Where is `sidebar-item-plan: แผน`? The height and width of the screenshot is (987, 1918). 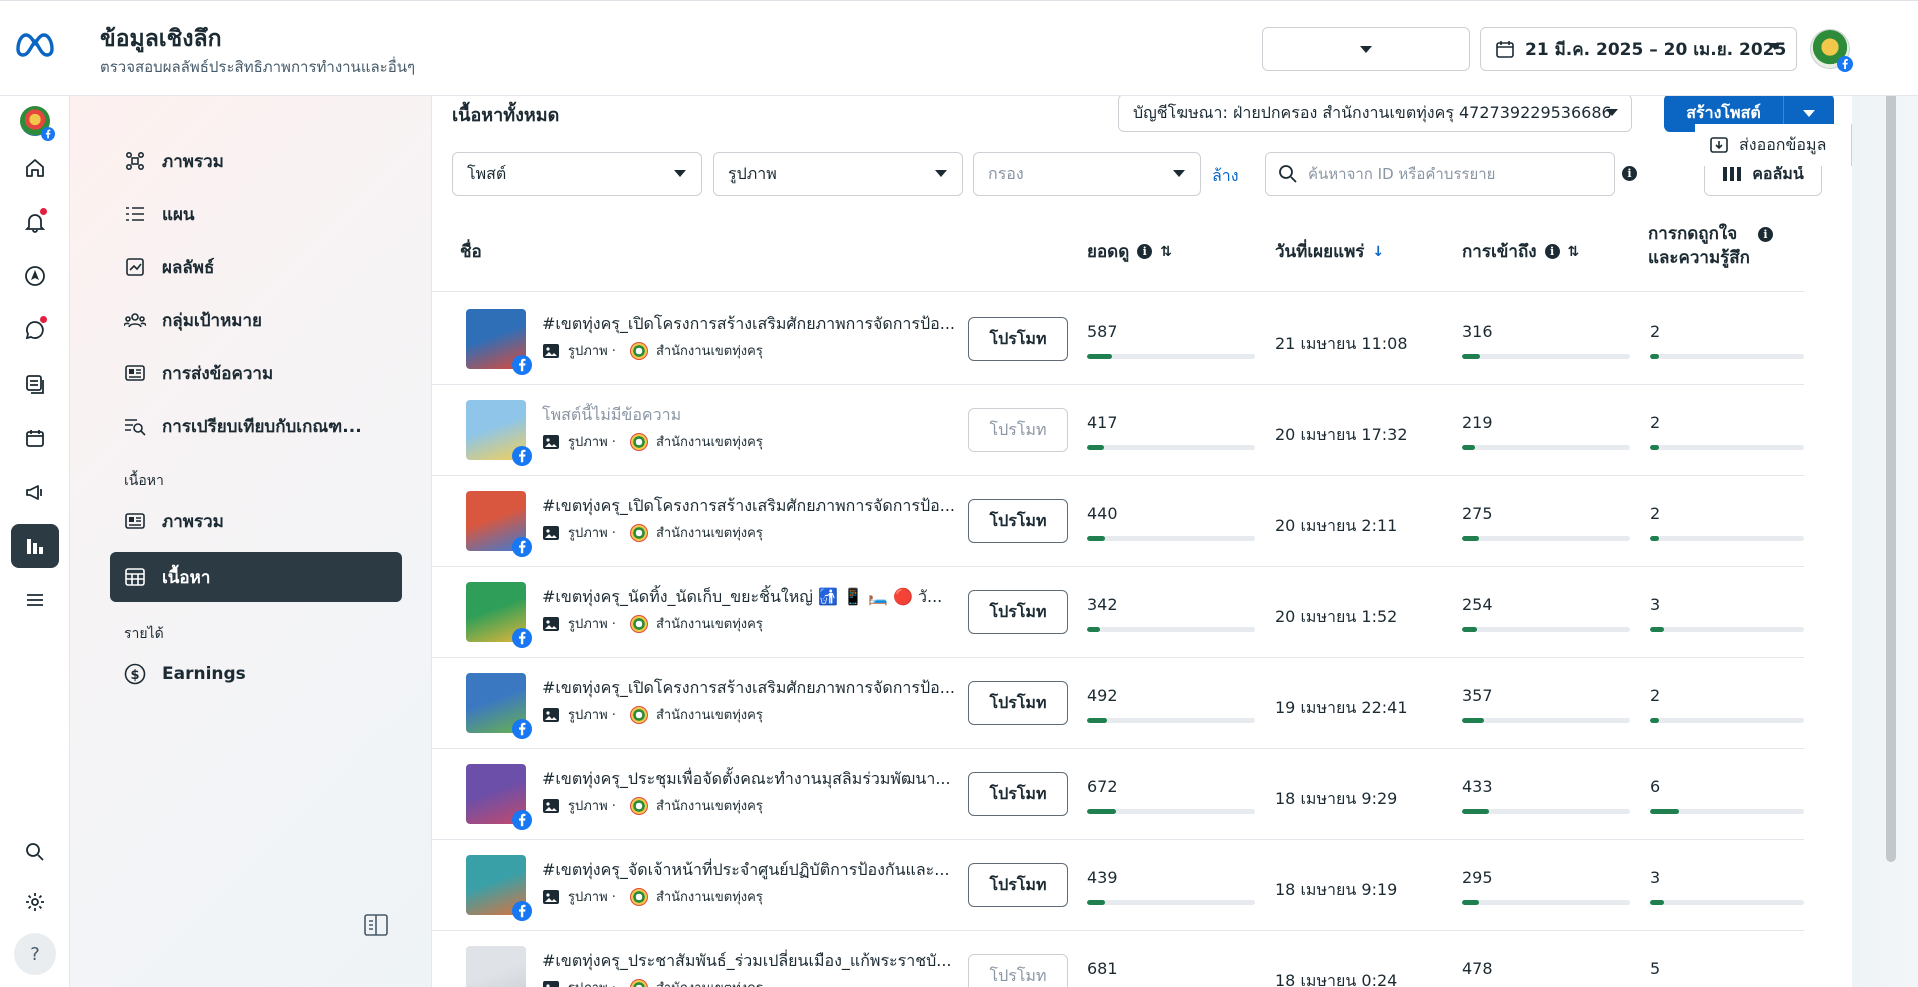 sidebar-item-plan: แผน is located at coordinates (256, 214).